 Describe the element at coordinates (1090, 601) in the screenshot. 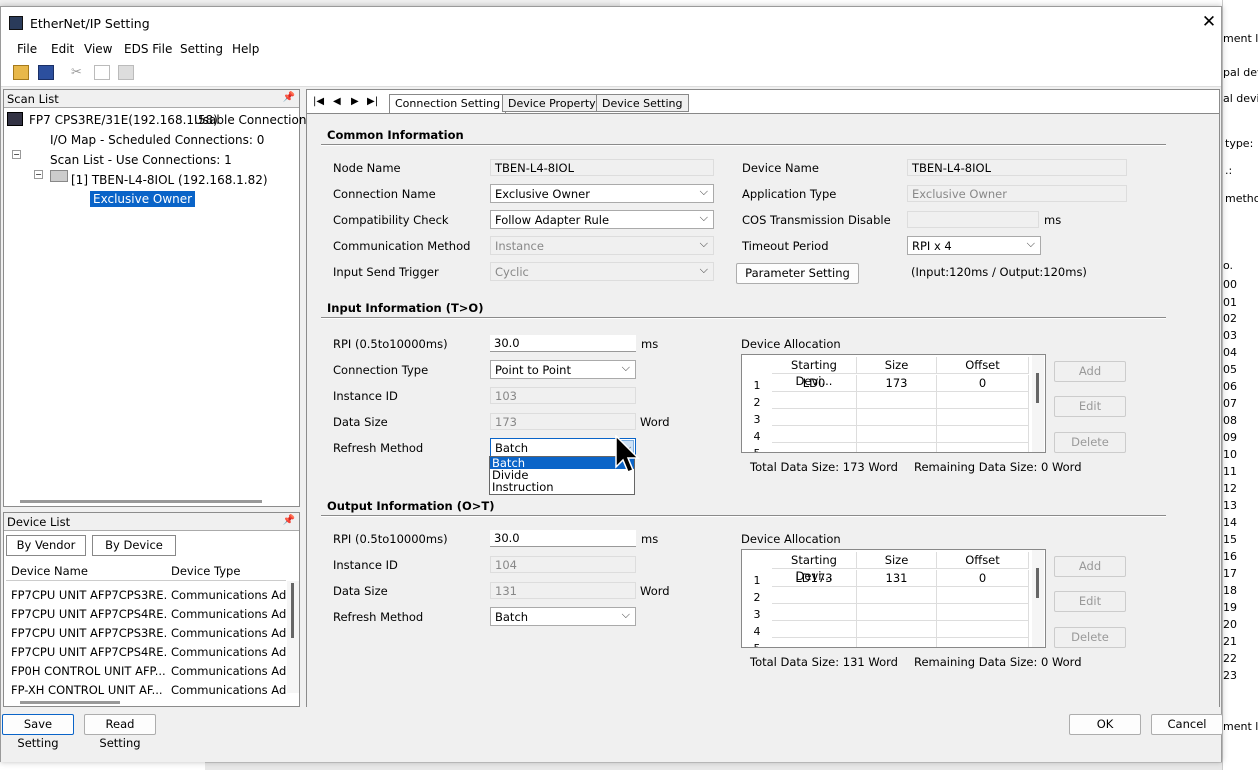

I see `output-edit-button: Edit` at that location.